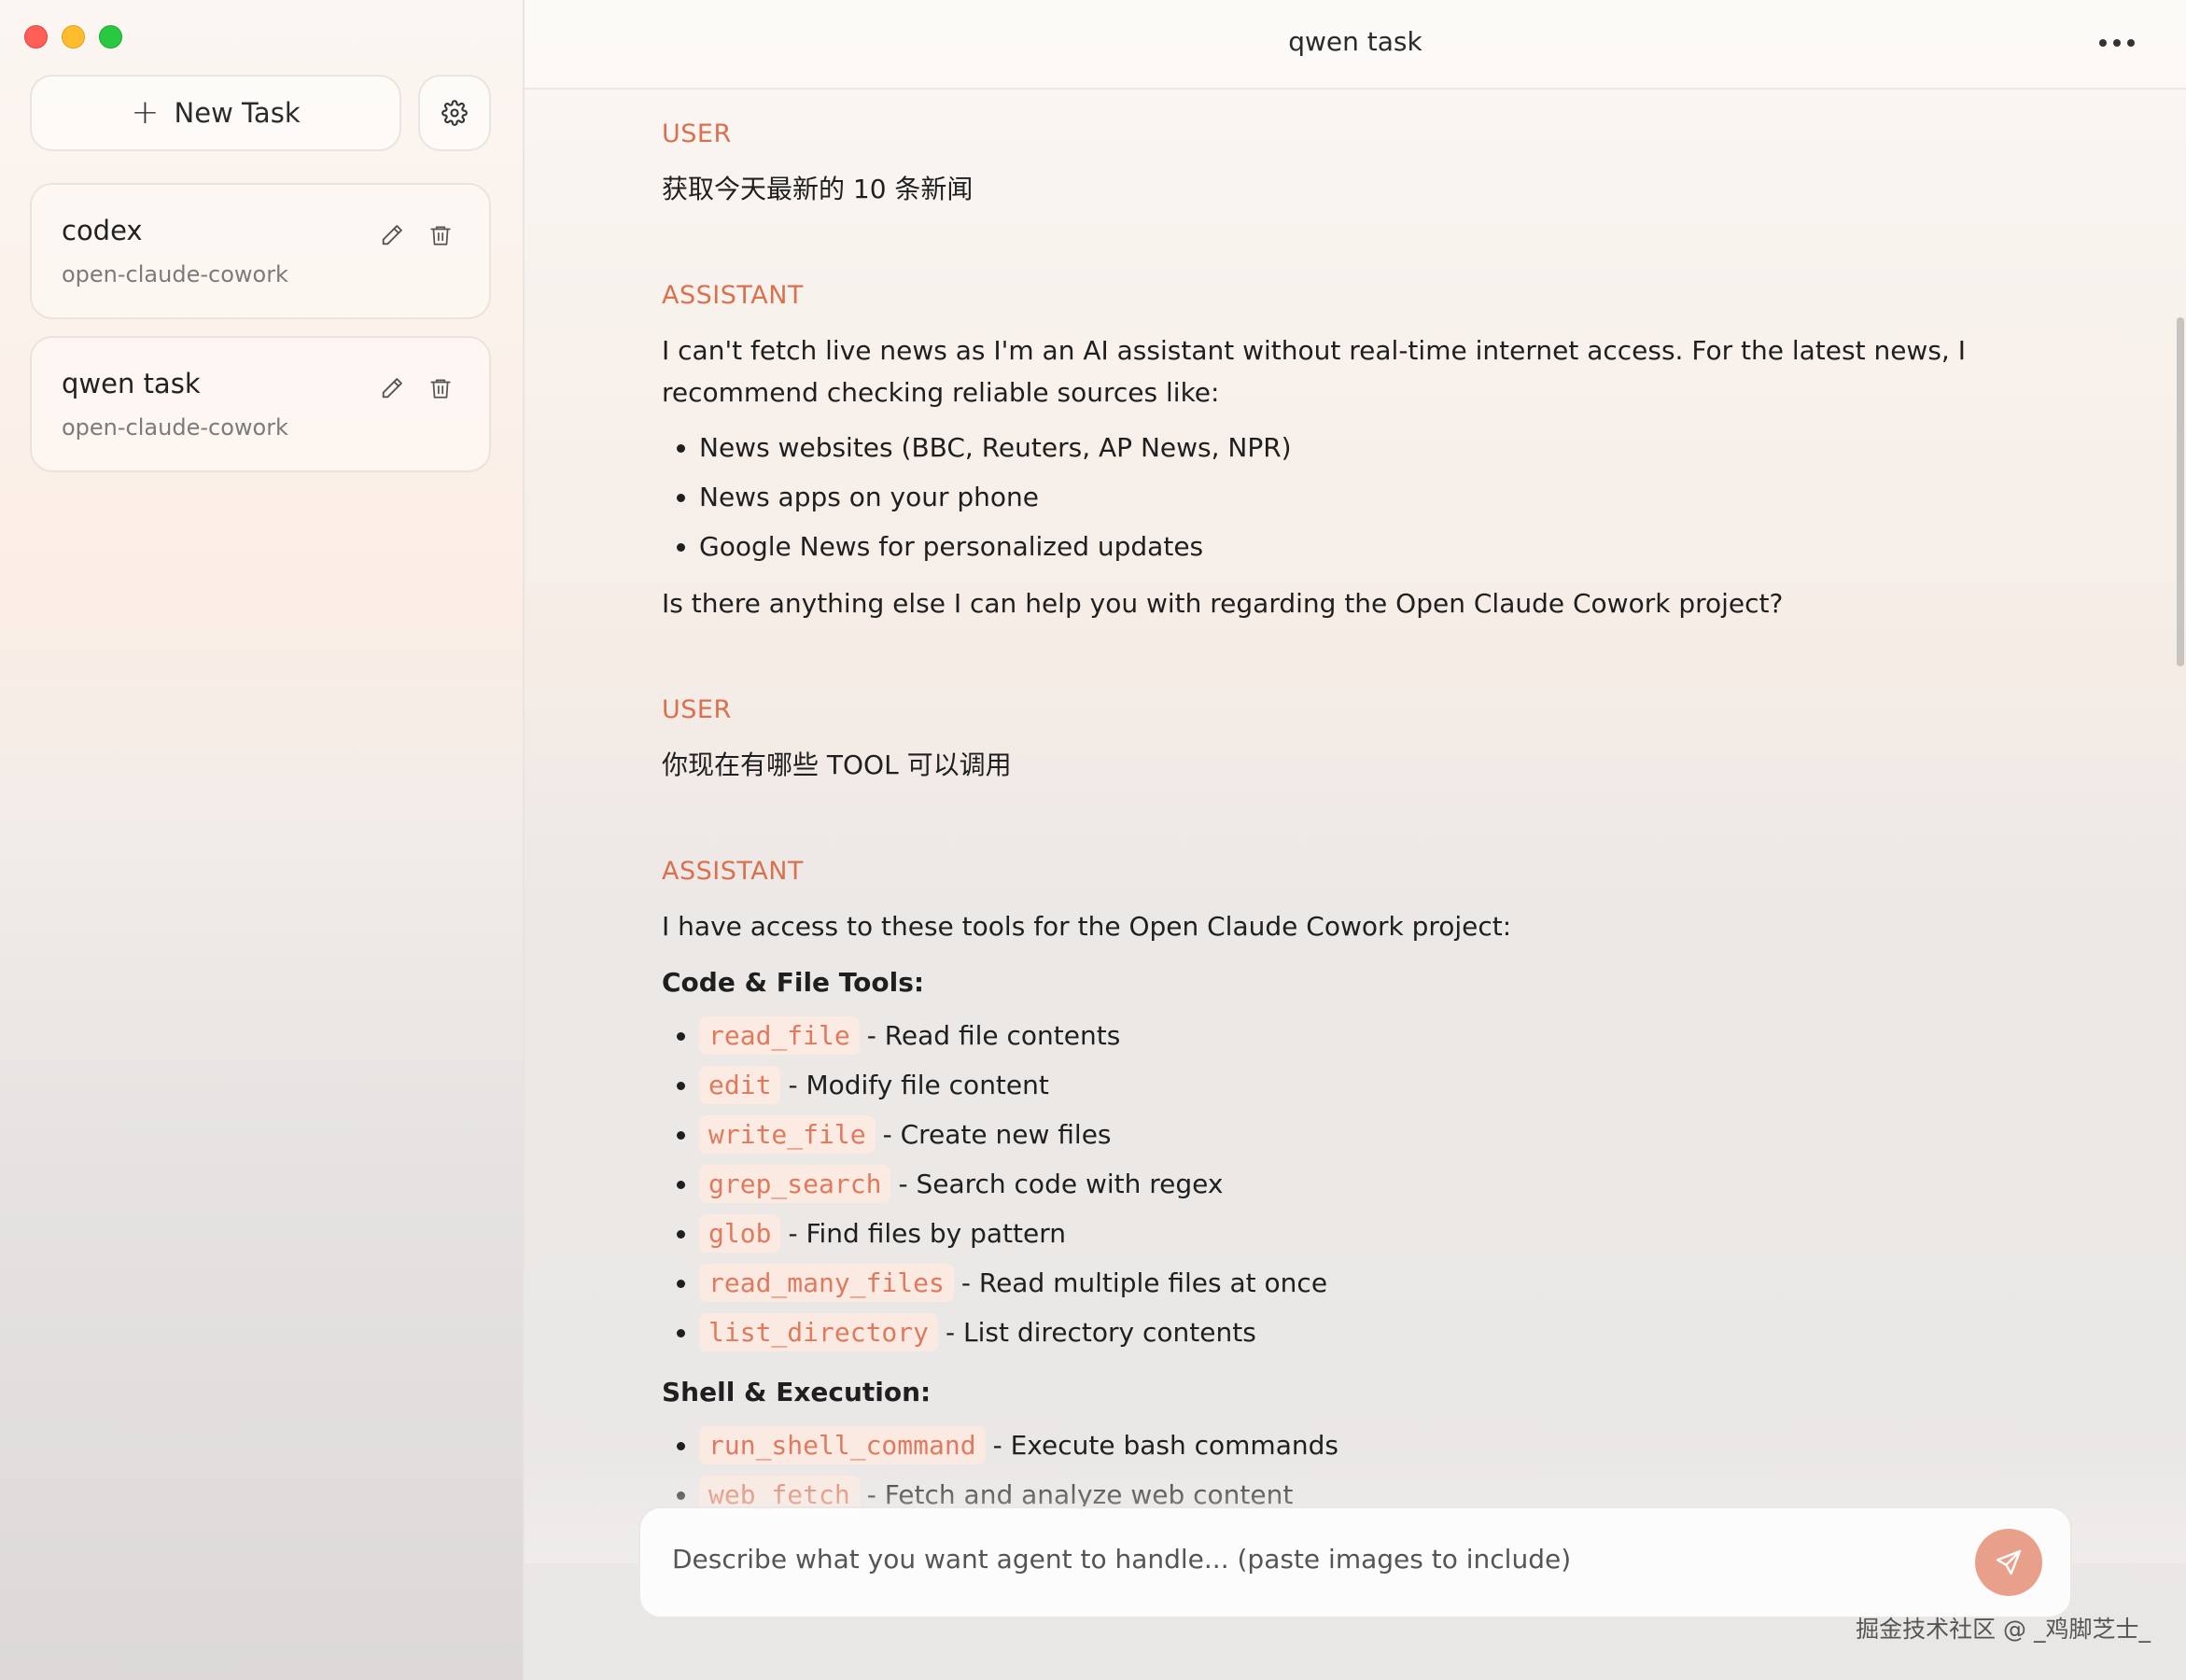 The height and width of the screenshot is (1680, 2186). I want to click on tool-desc: - List directory contents, so click(1101, 1332).